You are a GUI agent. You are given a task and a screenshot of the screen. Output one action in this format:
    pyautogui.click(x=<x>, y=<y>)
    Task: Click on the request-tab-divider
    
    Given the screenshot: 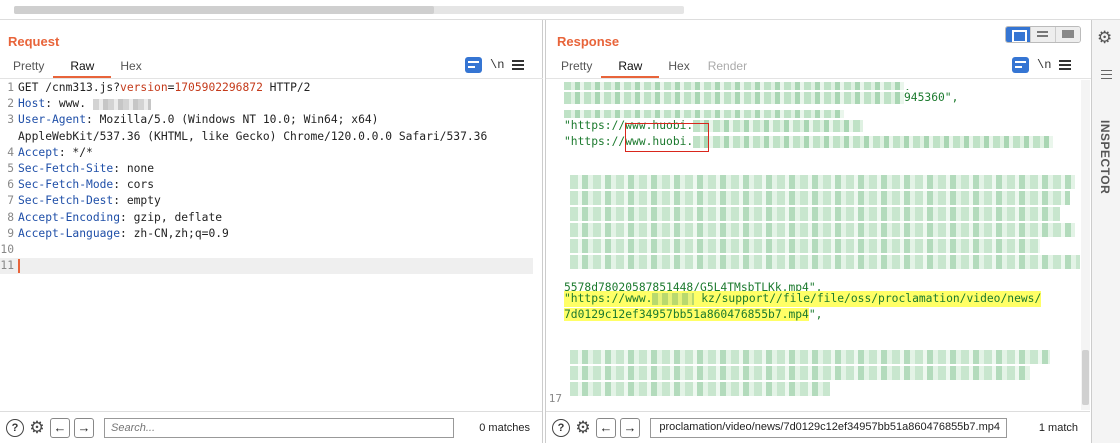 What is the action you would take?
    pyautogui.click(x=271, y=78)
    